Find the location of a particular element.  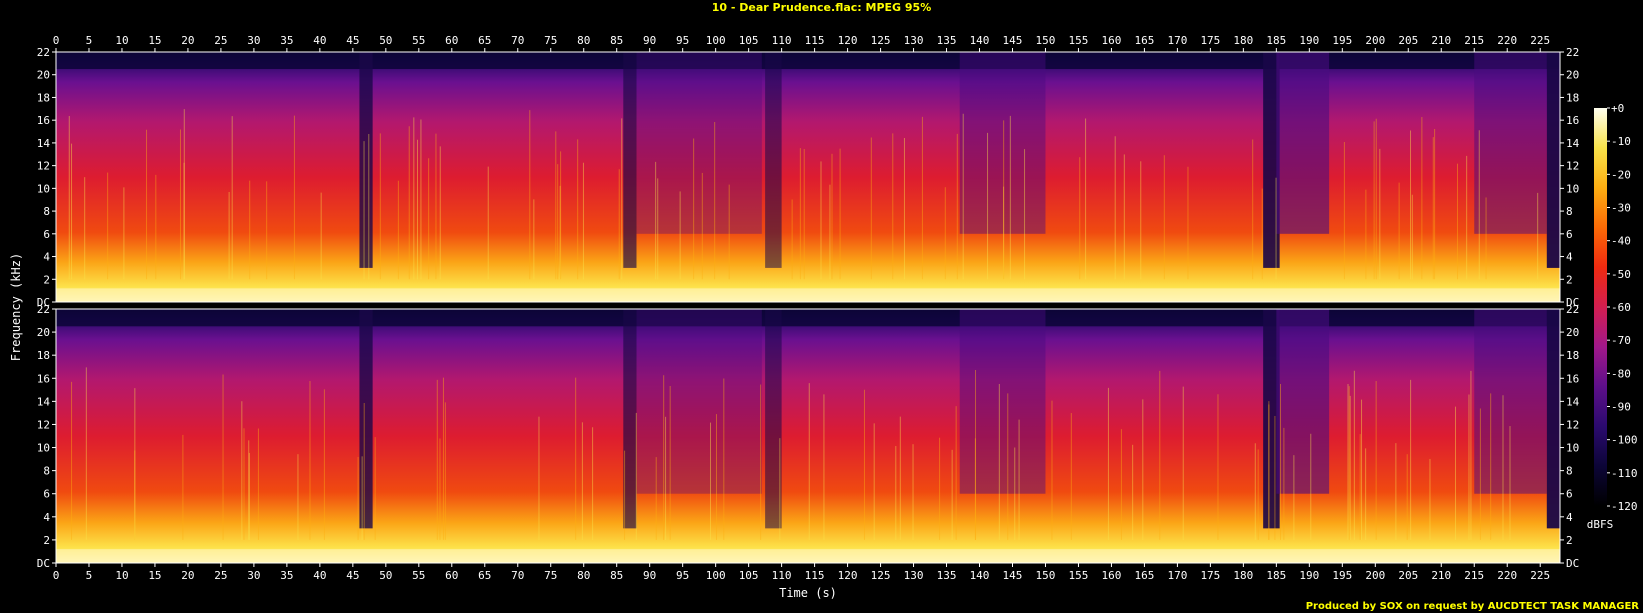

y-tick-label-right: 10 is located at coordinates (1572, 448).